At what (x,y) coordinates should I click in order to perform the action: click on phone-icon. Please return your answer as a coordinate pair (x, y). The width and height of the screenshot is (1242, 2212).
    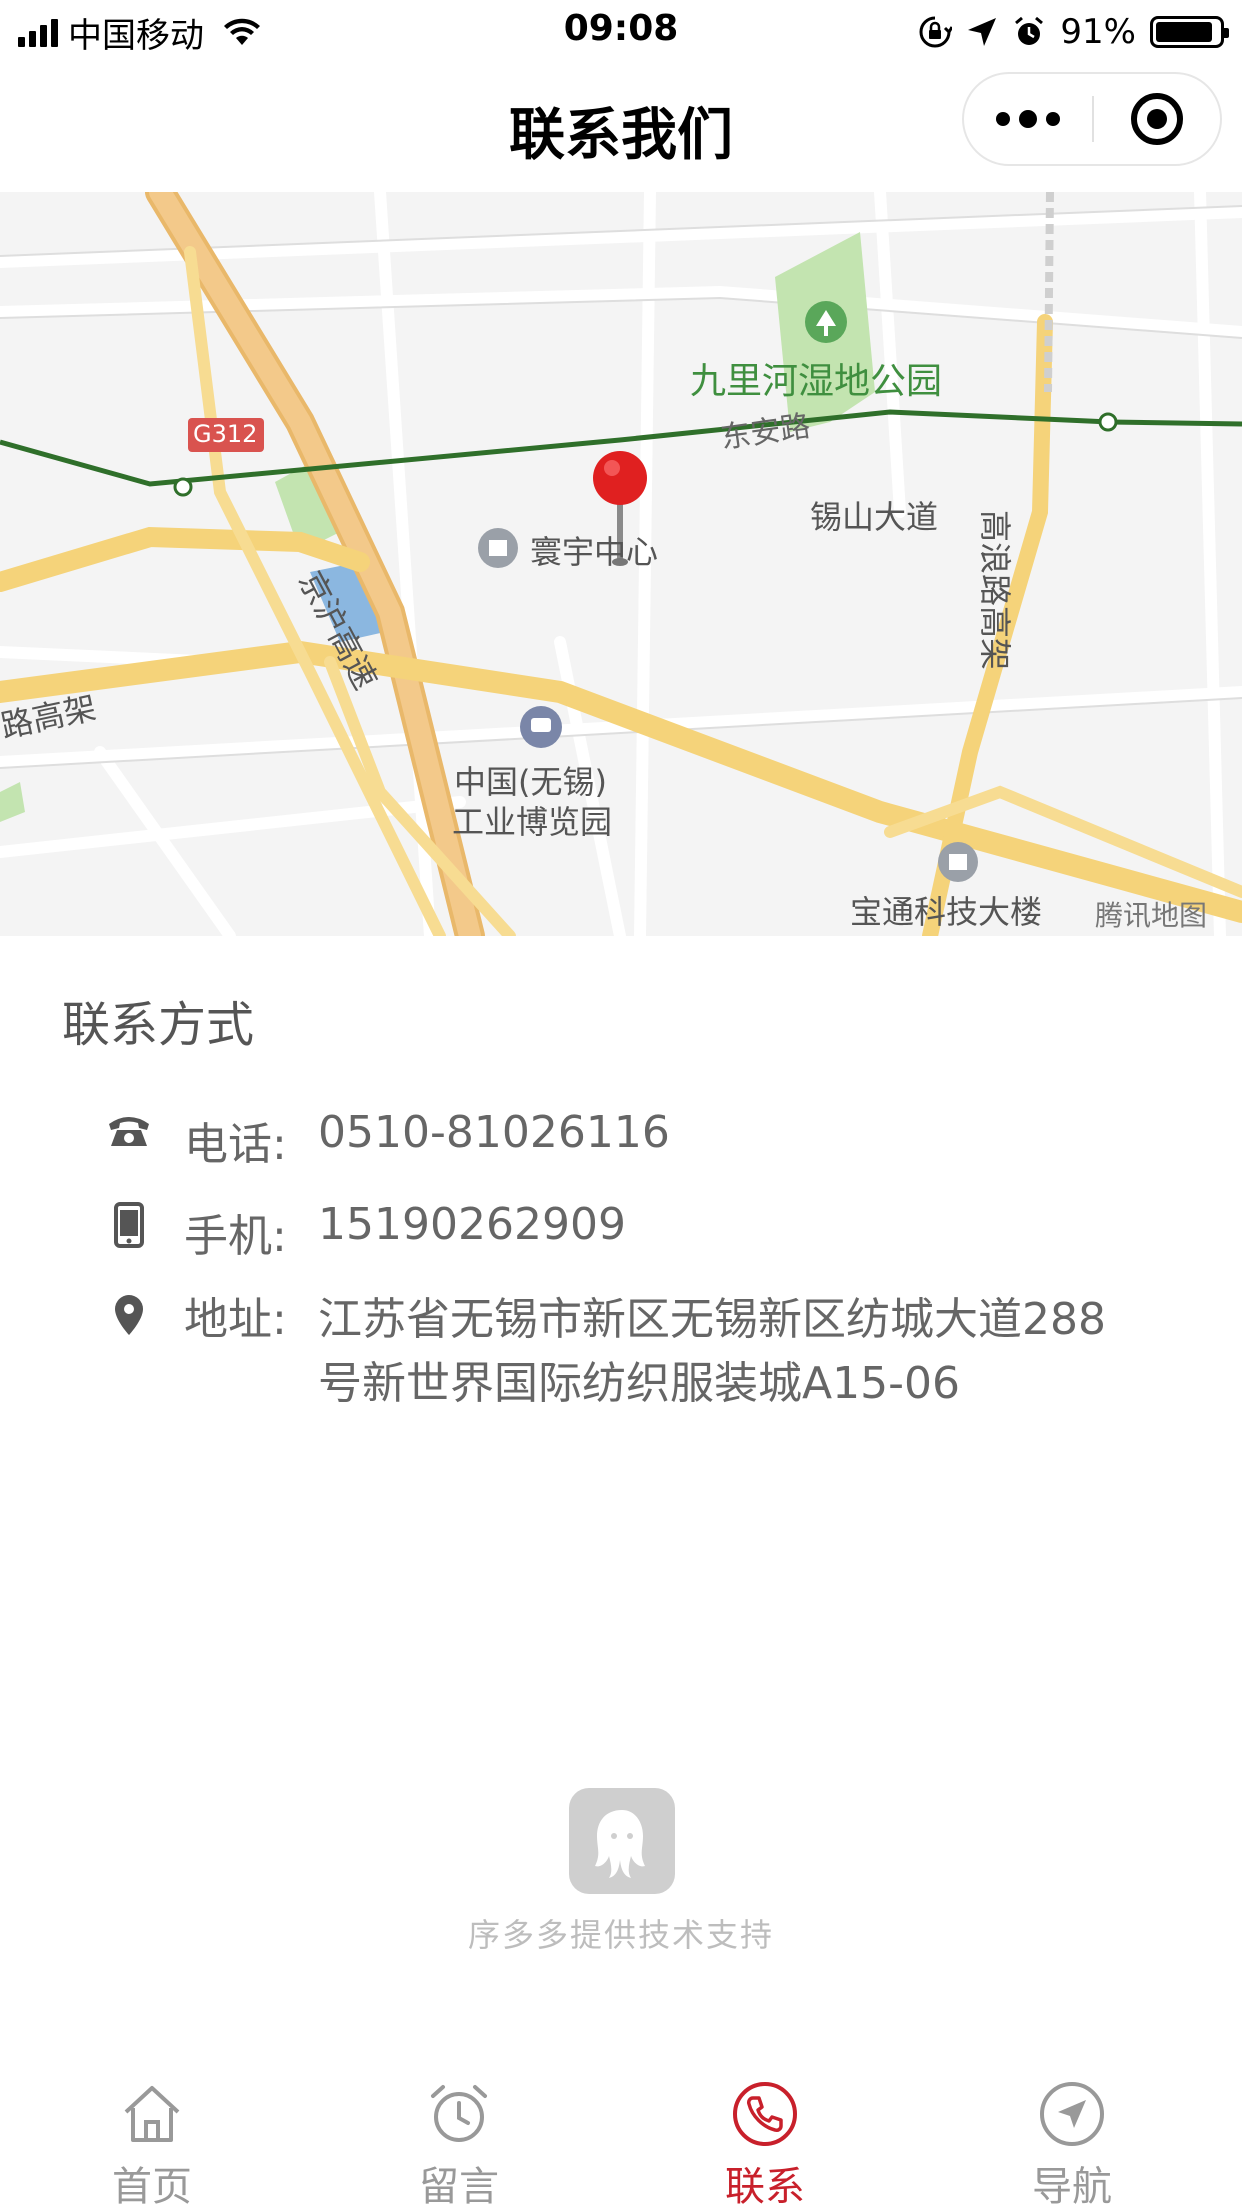
    Looking at the image, I should click on (765, 2114).